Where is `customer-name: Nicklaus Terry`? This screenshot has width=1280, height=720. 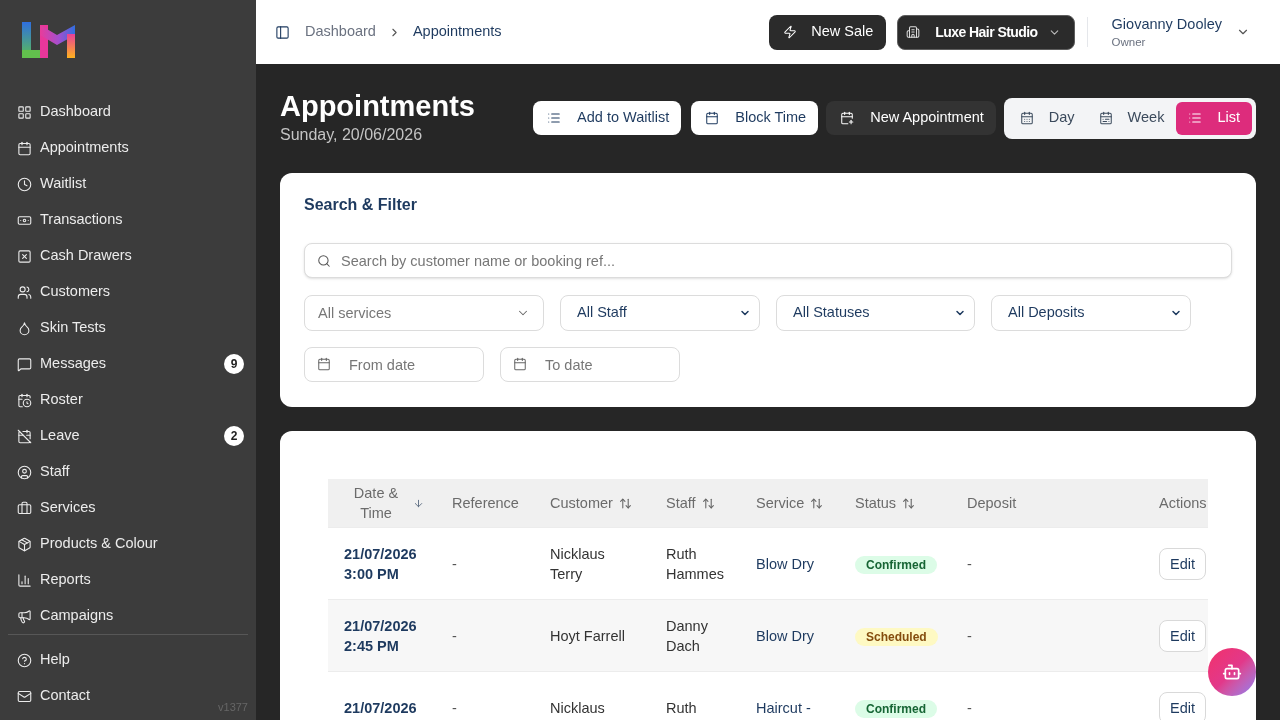
customer-name: Nicklaus Terry is located at coordinates (577, 563).